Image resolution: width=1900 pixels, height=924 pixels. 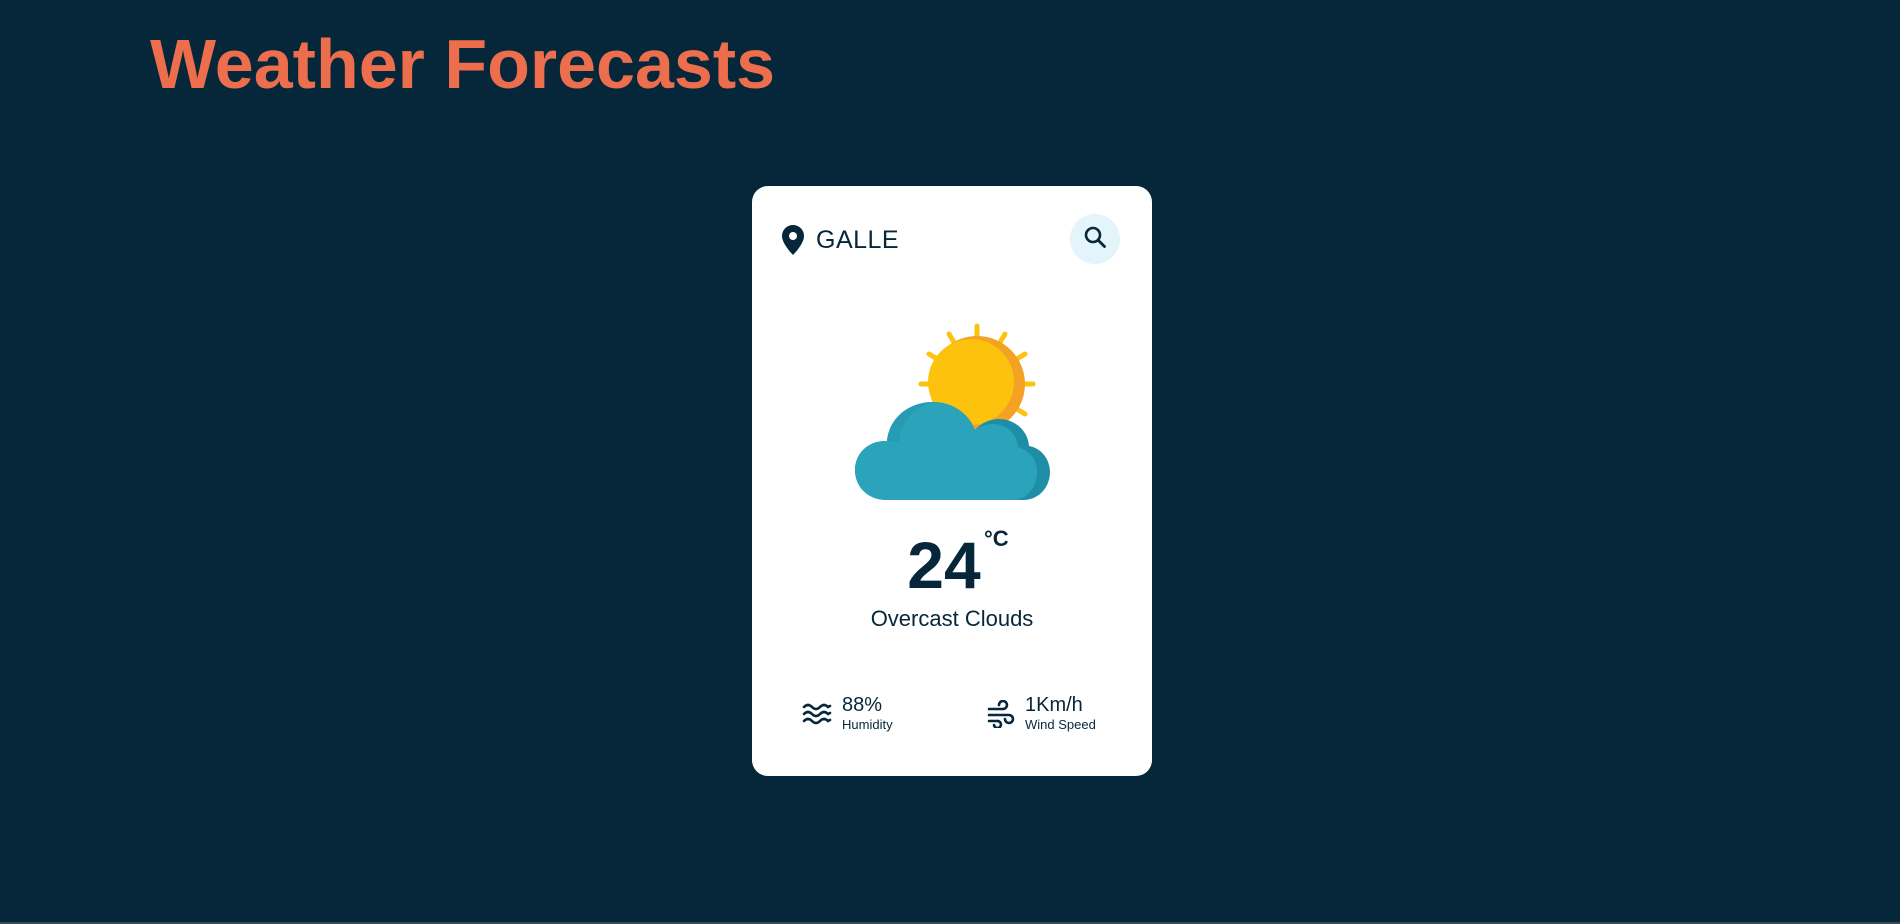 What do you see at coordinates (858, 239) in the screenshot?
I see `location-name: GALLE` at bounding box center [858, 239].